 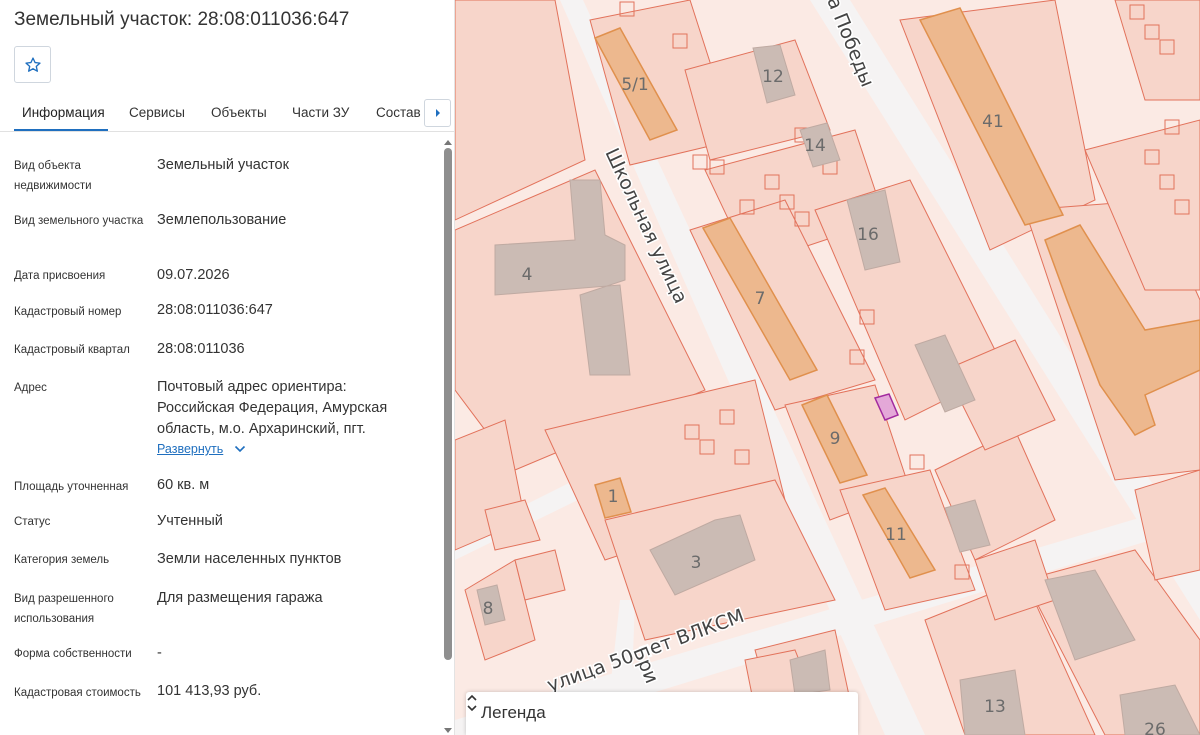 I want to click on active-tab-indicator, so click(x=61, y=130).